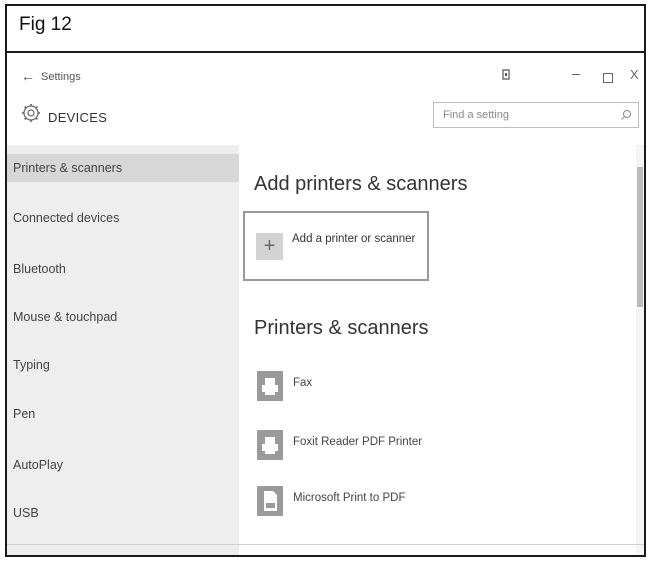  Describe the element at coordinates (123, 365) in the screenshot. I see `sidebar-item-typing: Typing` at that location.